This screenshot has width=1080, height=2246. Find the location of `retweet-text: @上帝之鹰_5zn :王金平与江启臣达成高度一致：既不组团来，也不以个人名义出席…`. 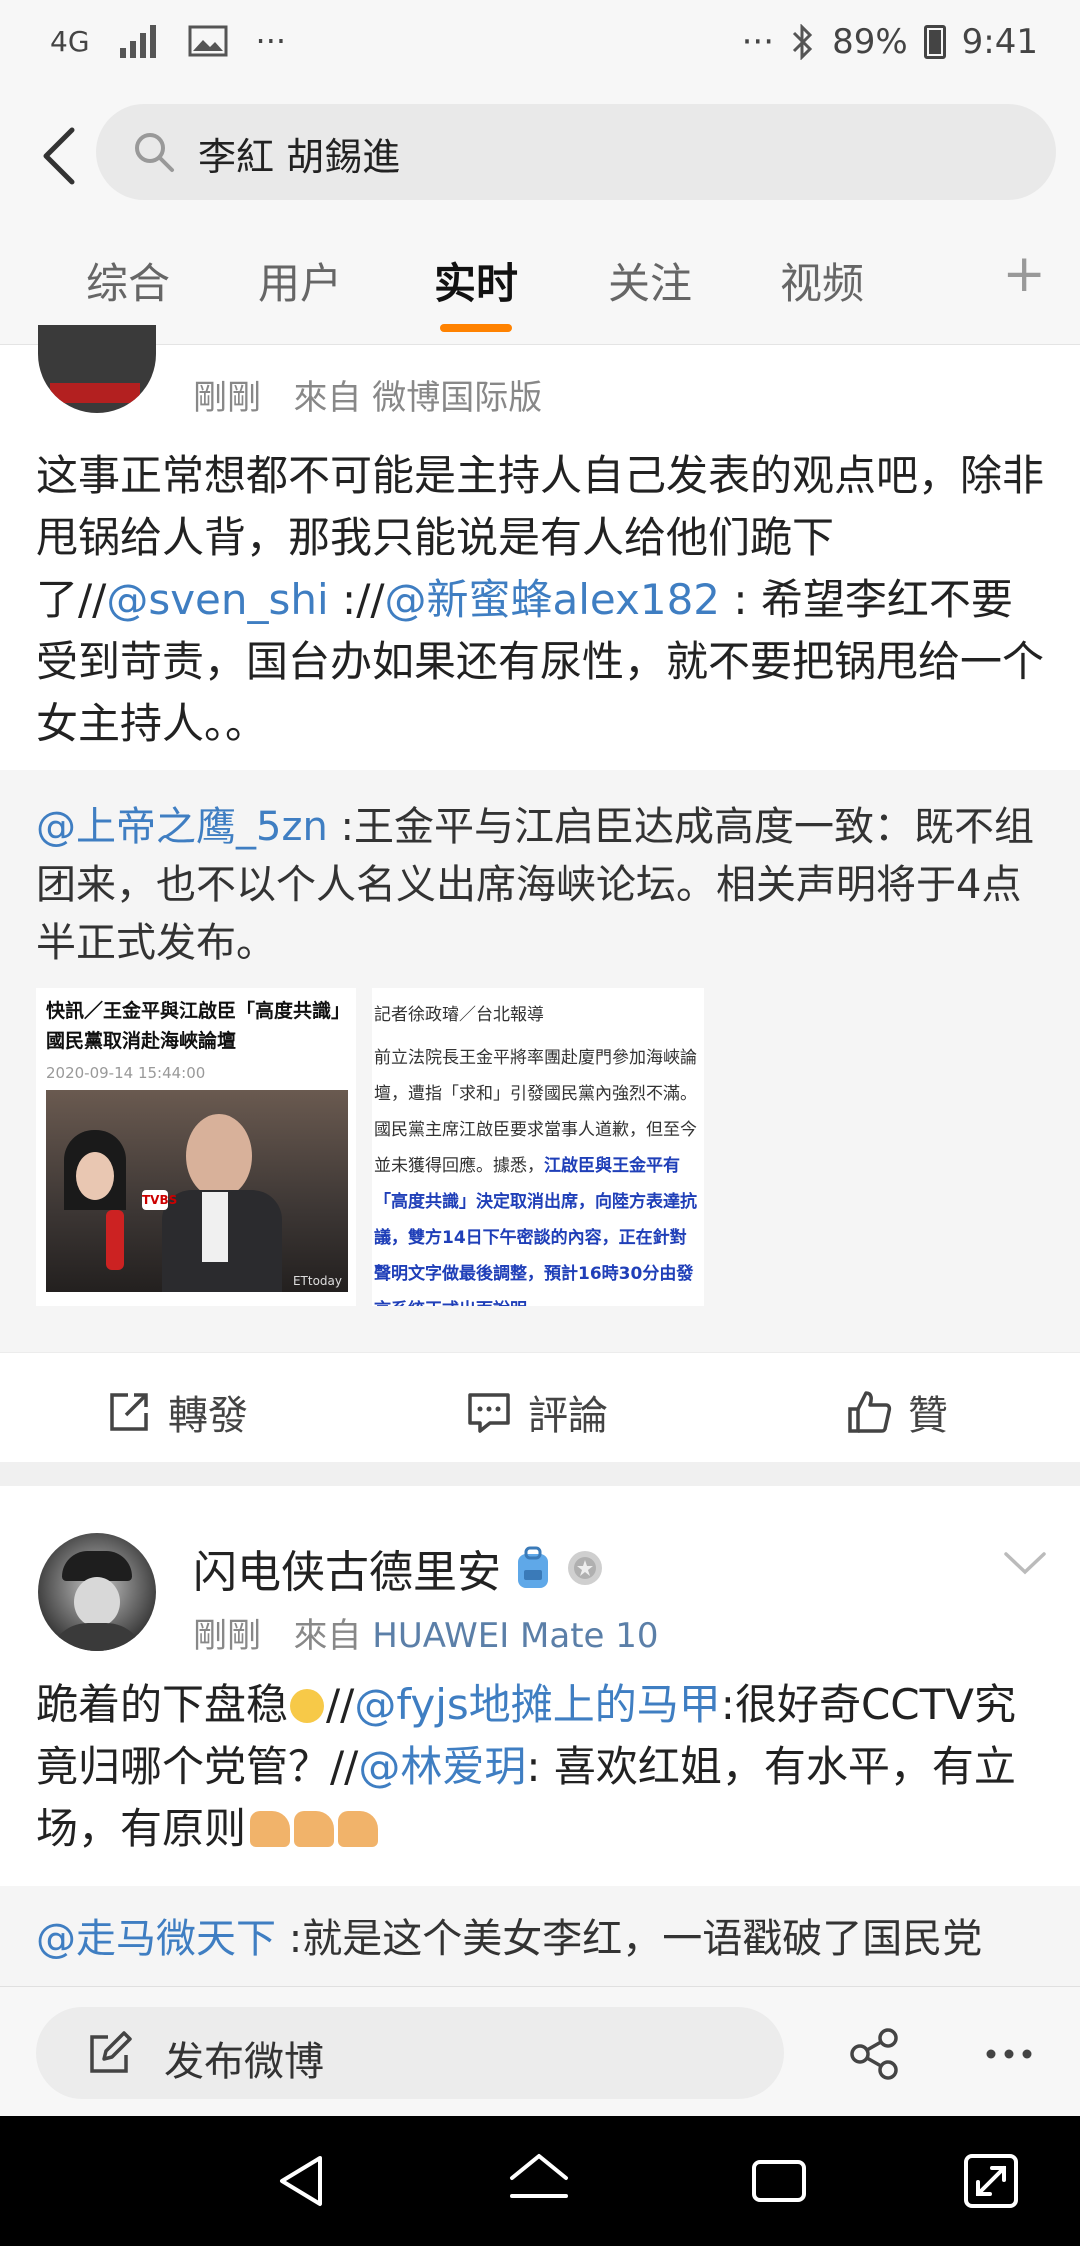

retweet-text: @上帝之鹰_5zn :王金平与江启臣达成高度一致：既不组团来，也不以个人名义出席… is located at coordinates (535, 885).